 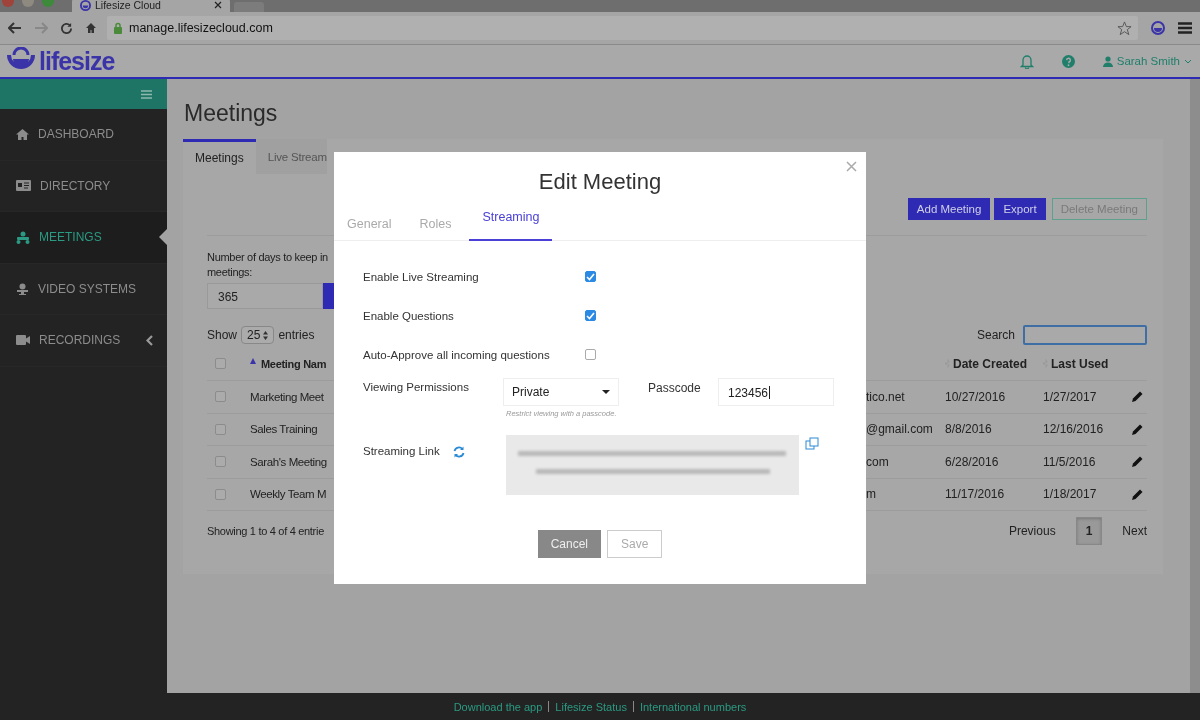 What do you see at coordinates (258, 335) in the screenshot?
I see `entries-select: 25` at bounding box center [258, 335].